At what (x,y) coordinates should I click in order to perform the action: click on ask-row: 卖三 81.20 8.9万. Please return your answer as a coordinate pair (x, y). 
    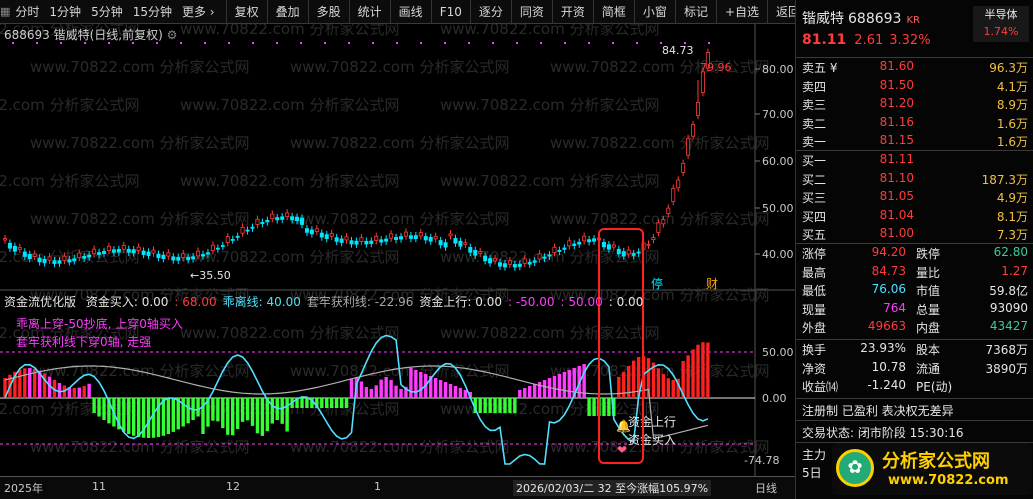
    Looking at the image, I should click on (914, 105).